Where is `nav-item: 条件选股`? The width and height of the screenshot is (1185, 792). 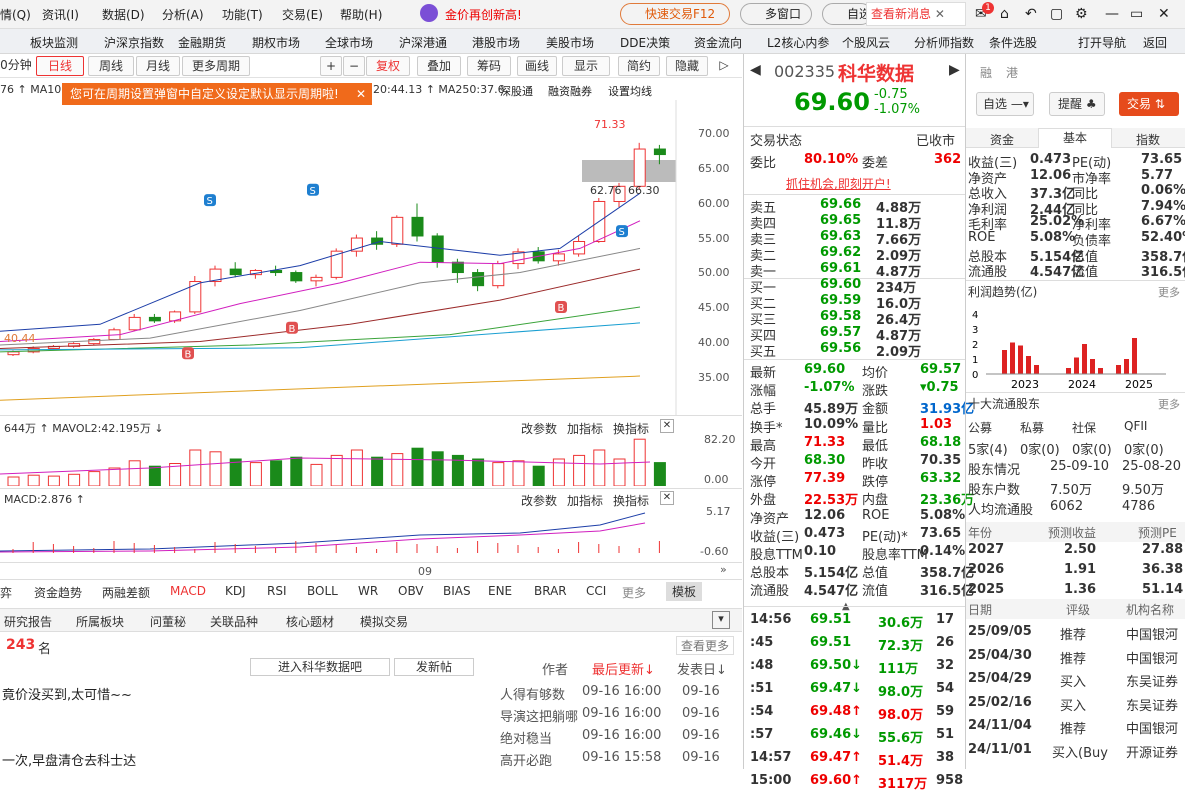 nav-item: 条件选股 is located at coordinates (1013, 42).